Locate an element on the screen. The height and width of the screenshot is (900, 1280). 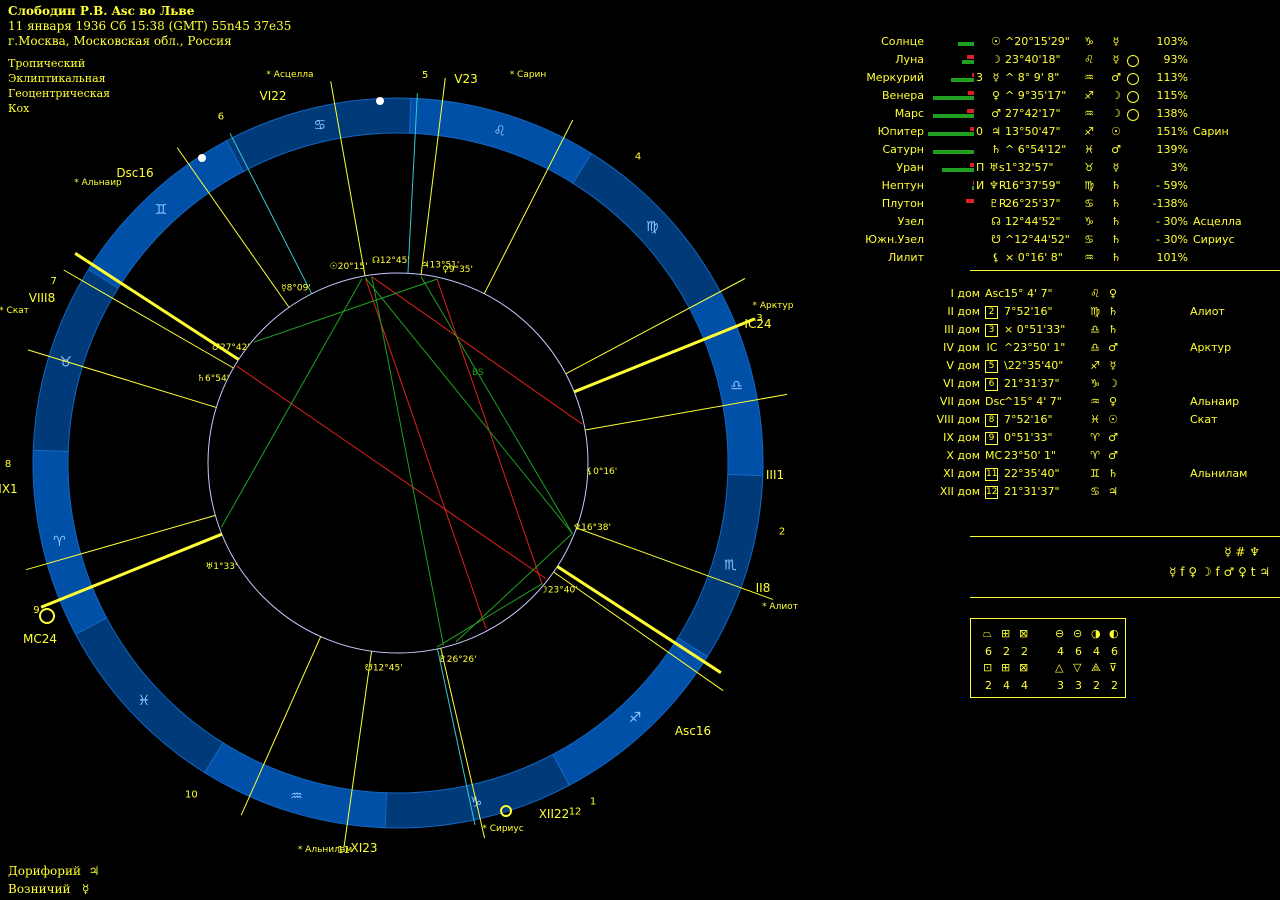
sign-icon: ♋ is located at coordinates (1089, 203).